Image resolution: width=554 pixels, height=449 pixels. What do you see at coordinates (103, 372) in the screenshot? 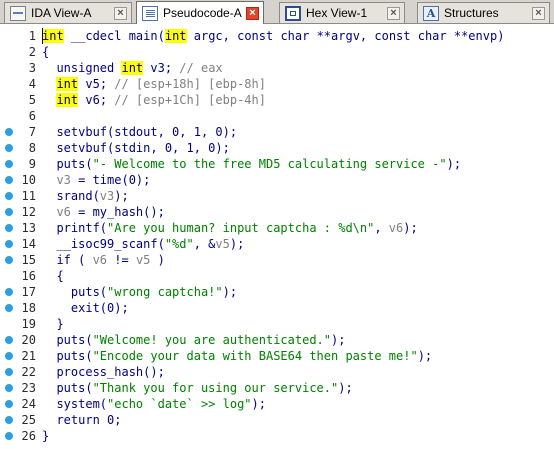
I see `code-text: process_hash();` at bounding box center [103, 372].